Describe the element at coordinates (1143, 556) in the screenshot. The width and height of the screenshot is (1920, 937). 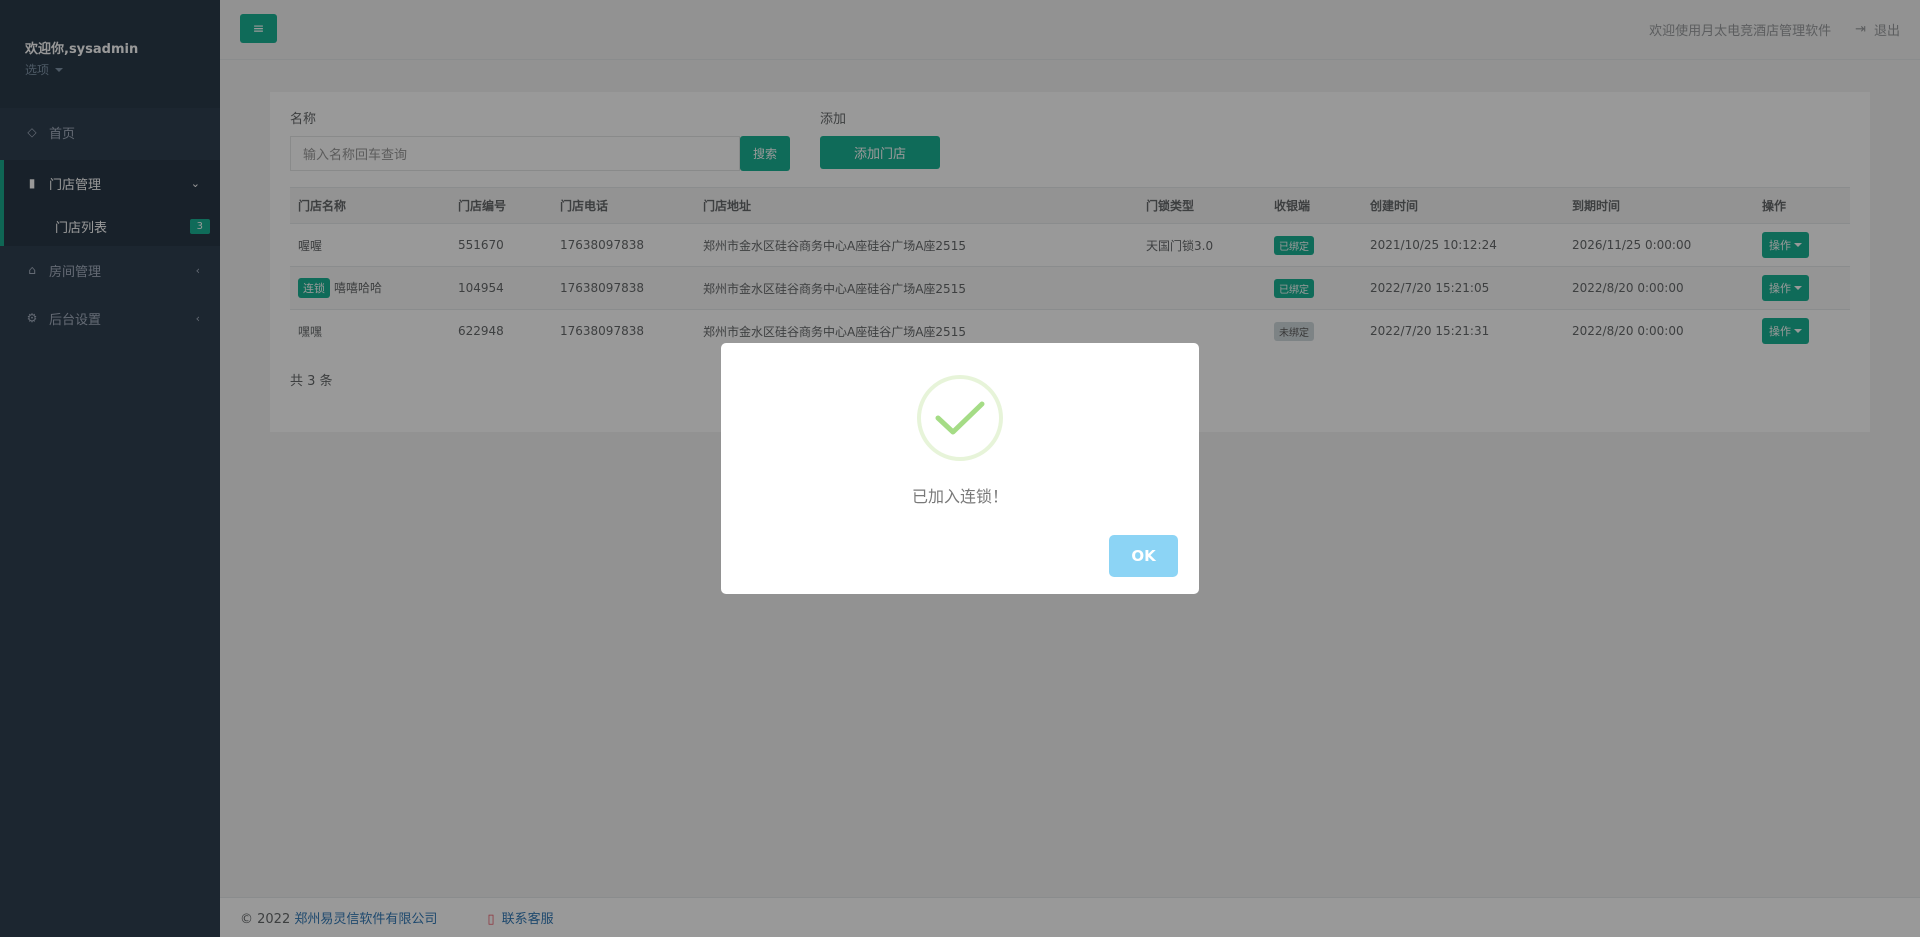
I see `ok-button: OK` at that location.